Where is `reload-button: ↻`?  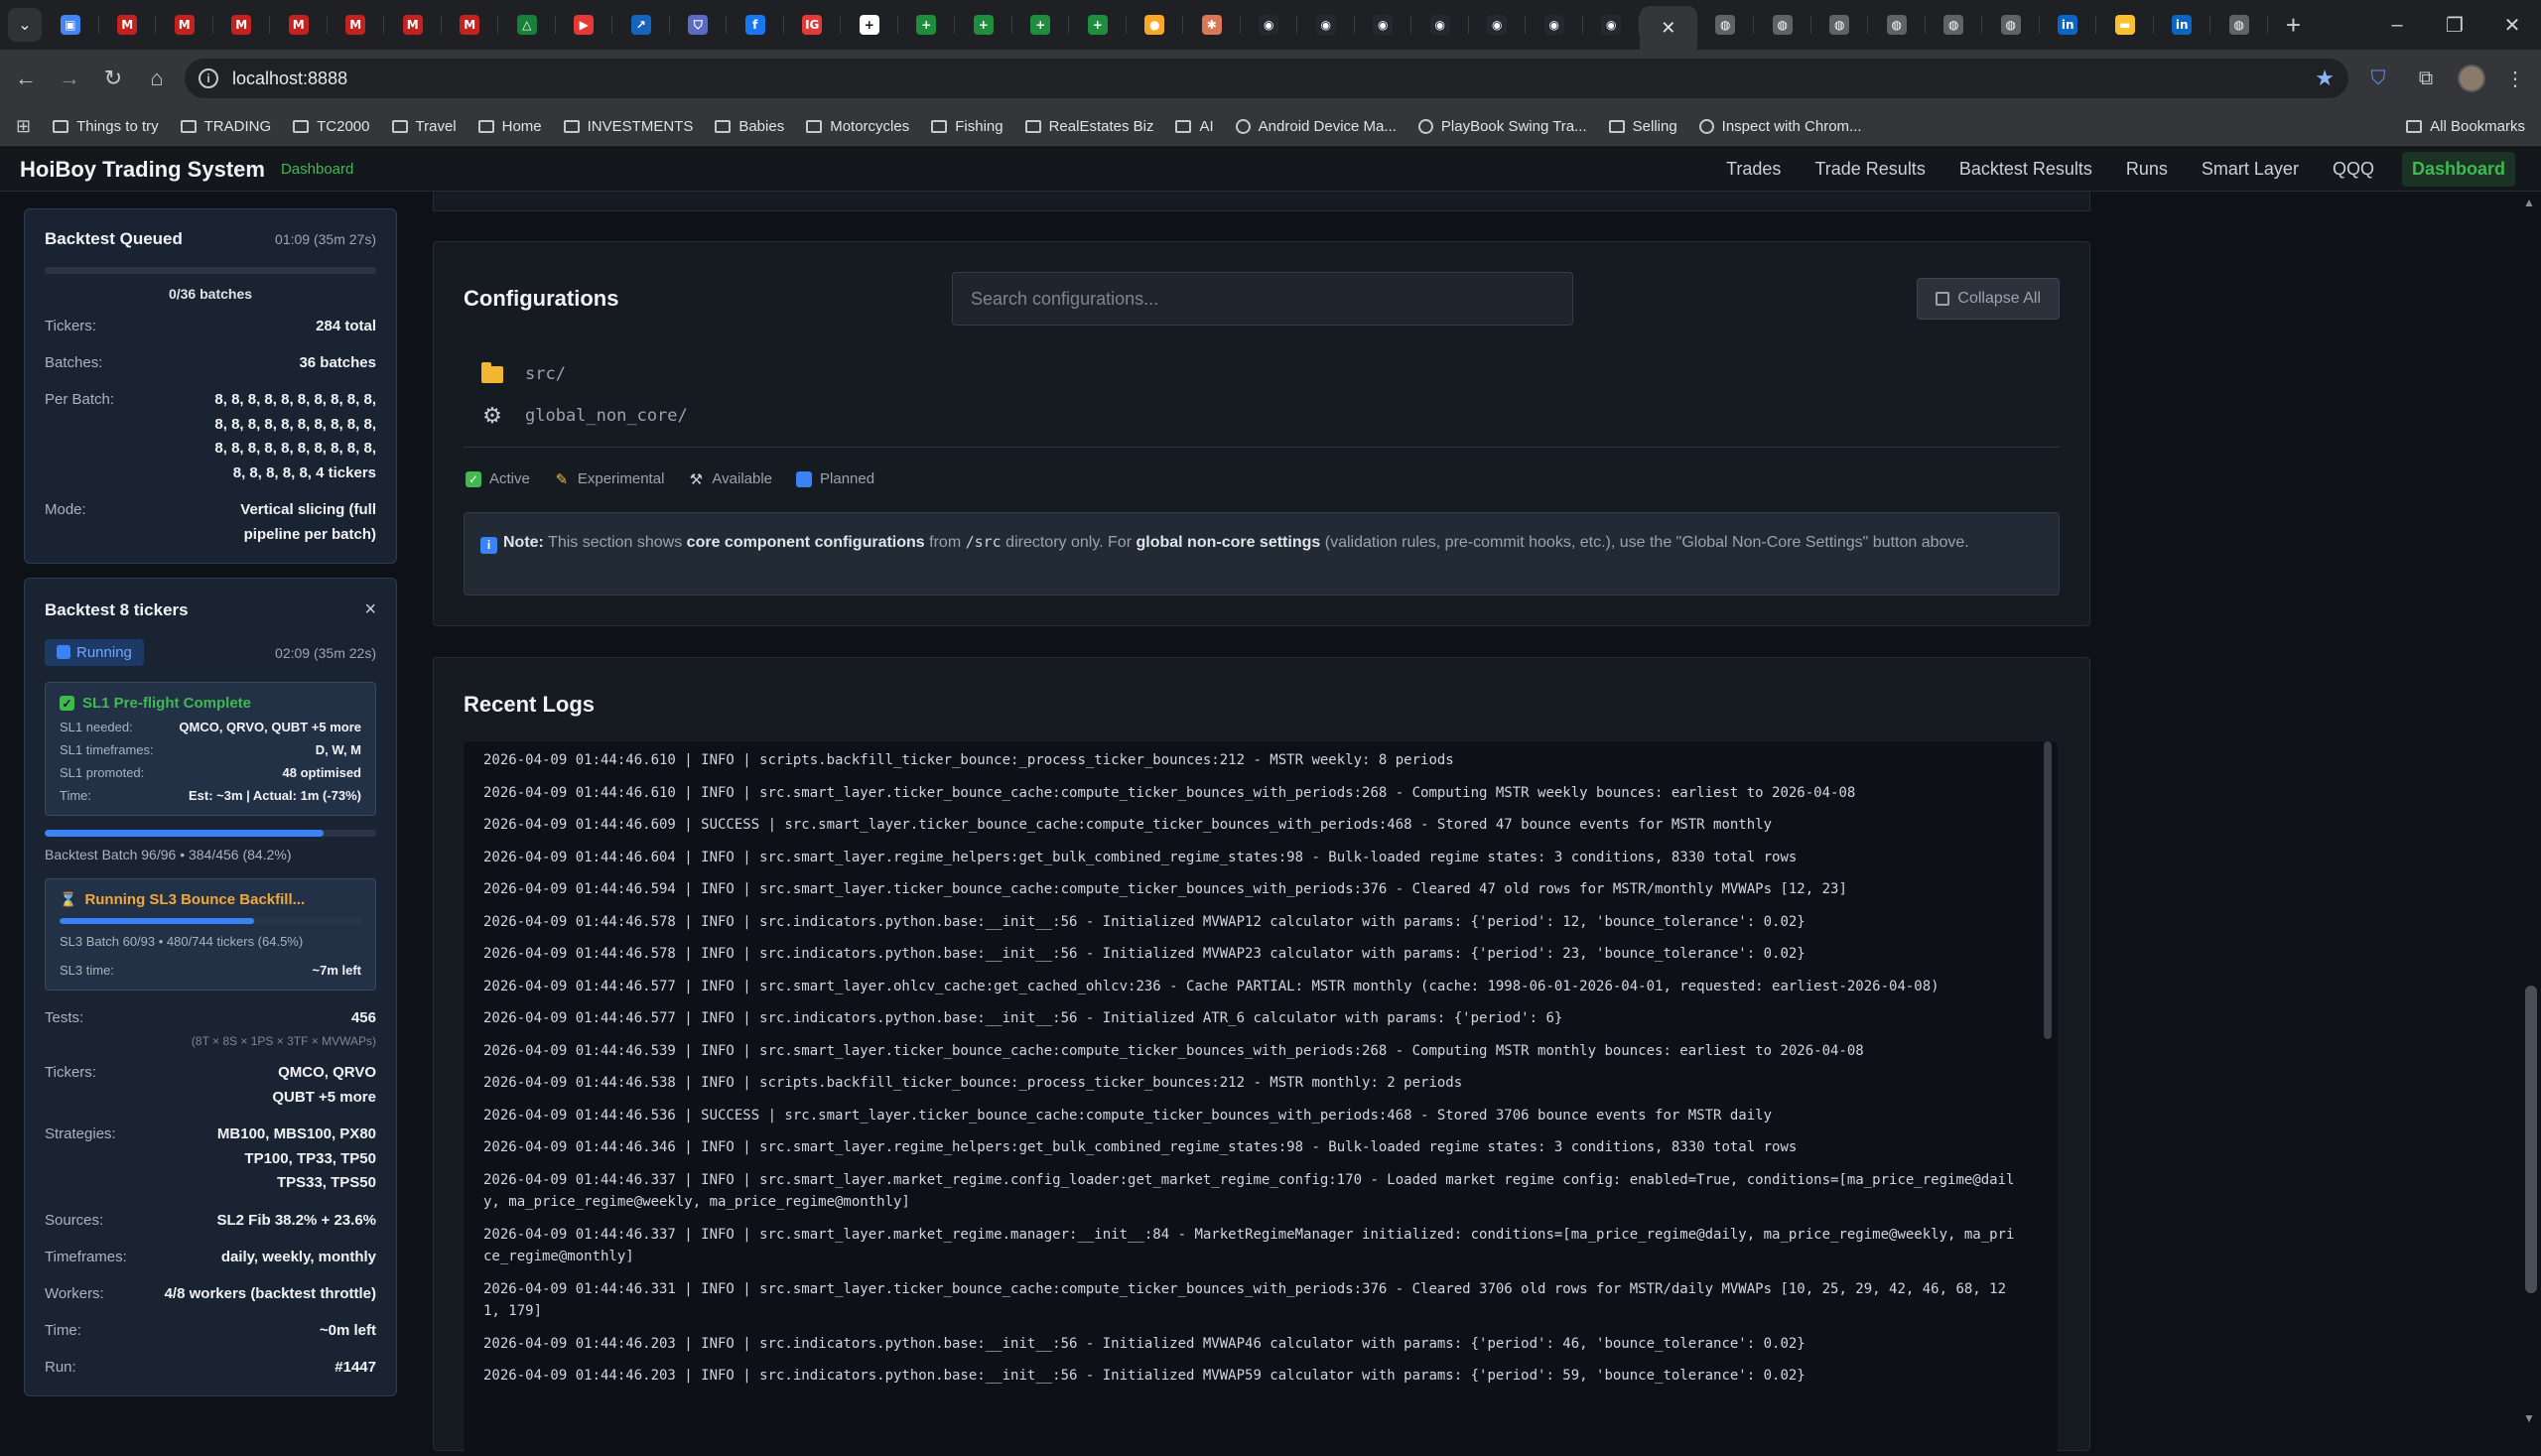
reload-button: ↻ is located at coordinates (113, 78).